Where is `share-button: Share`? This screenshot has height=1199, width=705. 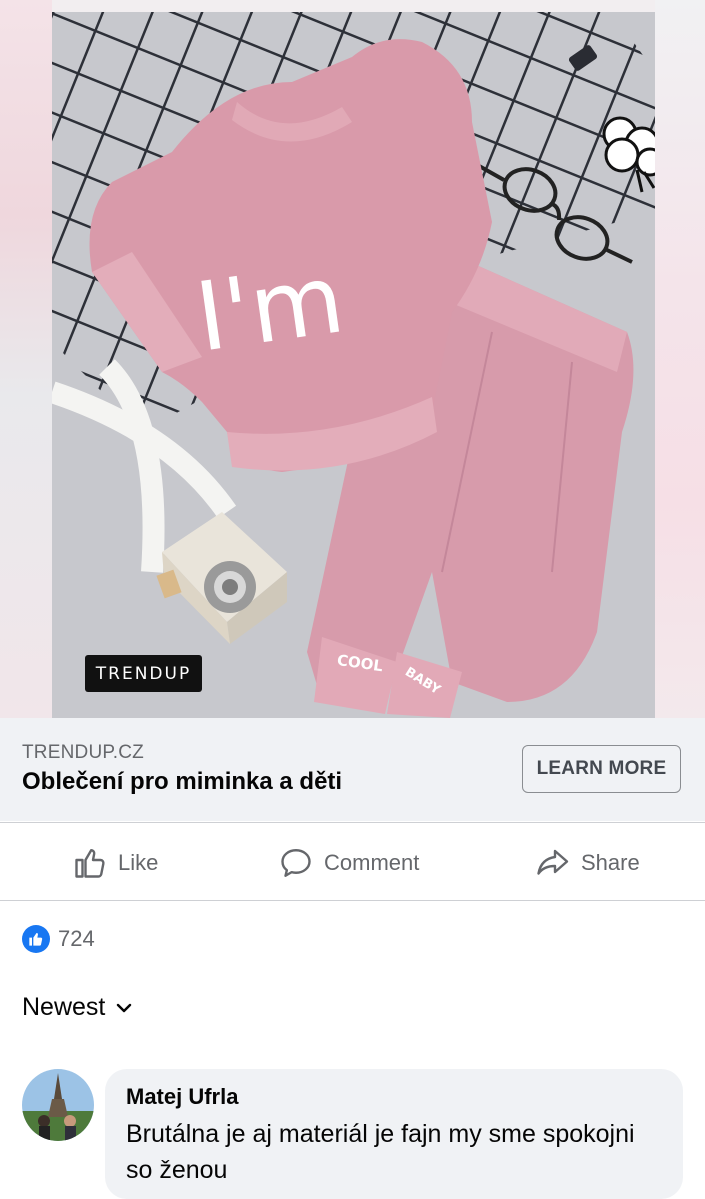 share-button: Share is located at coordinates (586, 863).